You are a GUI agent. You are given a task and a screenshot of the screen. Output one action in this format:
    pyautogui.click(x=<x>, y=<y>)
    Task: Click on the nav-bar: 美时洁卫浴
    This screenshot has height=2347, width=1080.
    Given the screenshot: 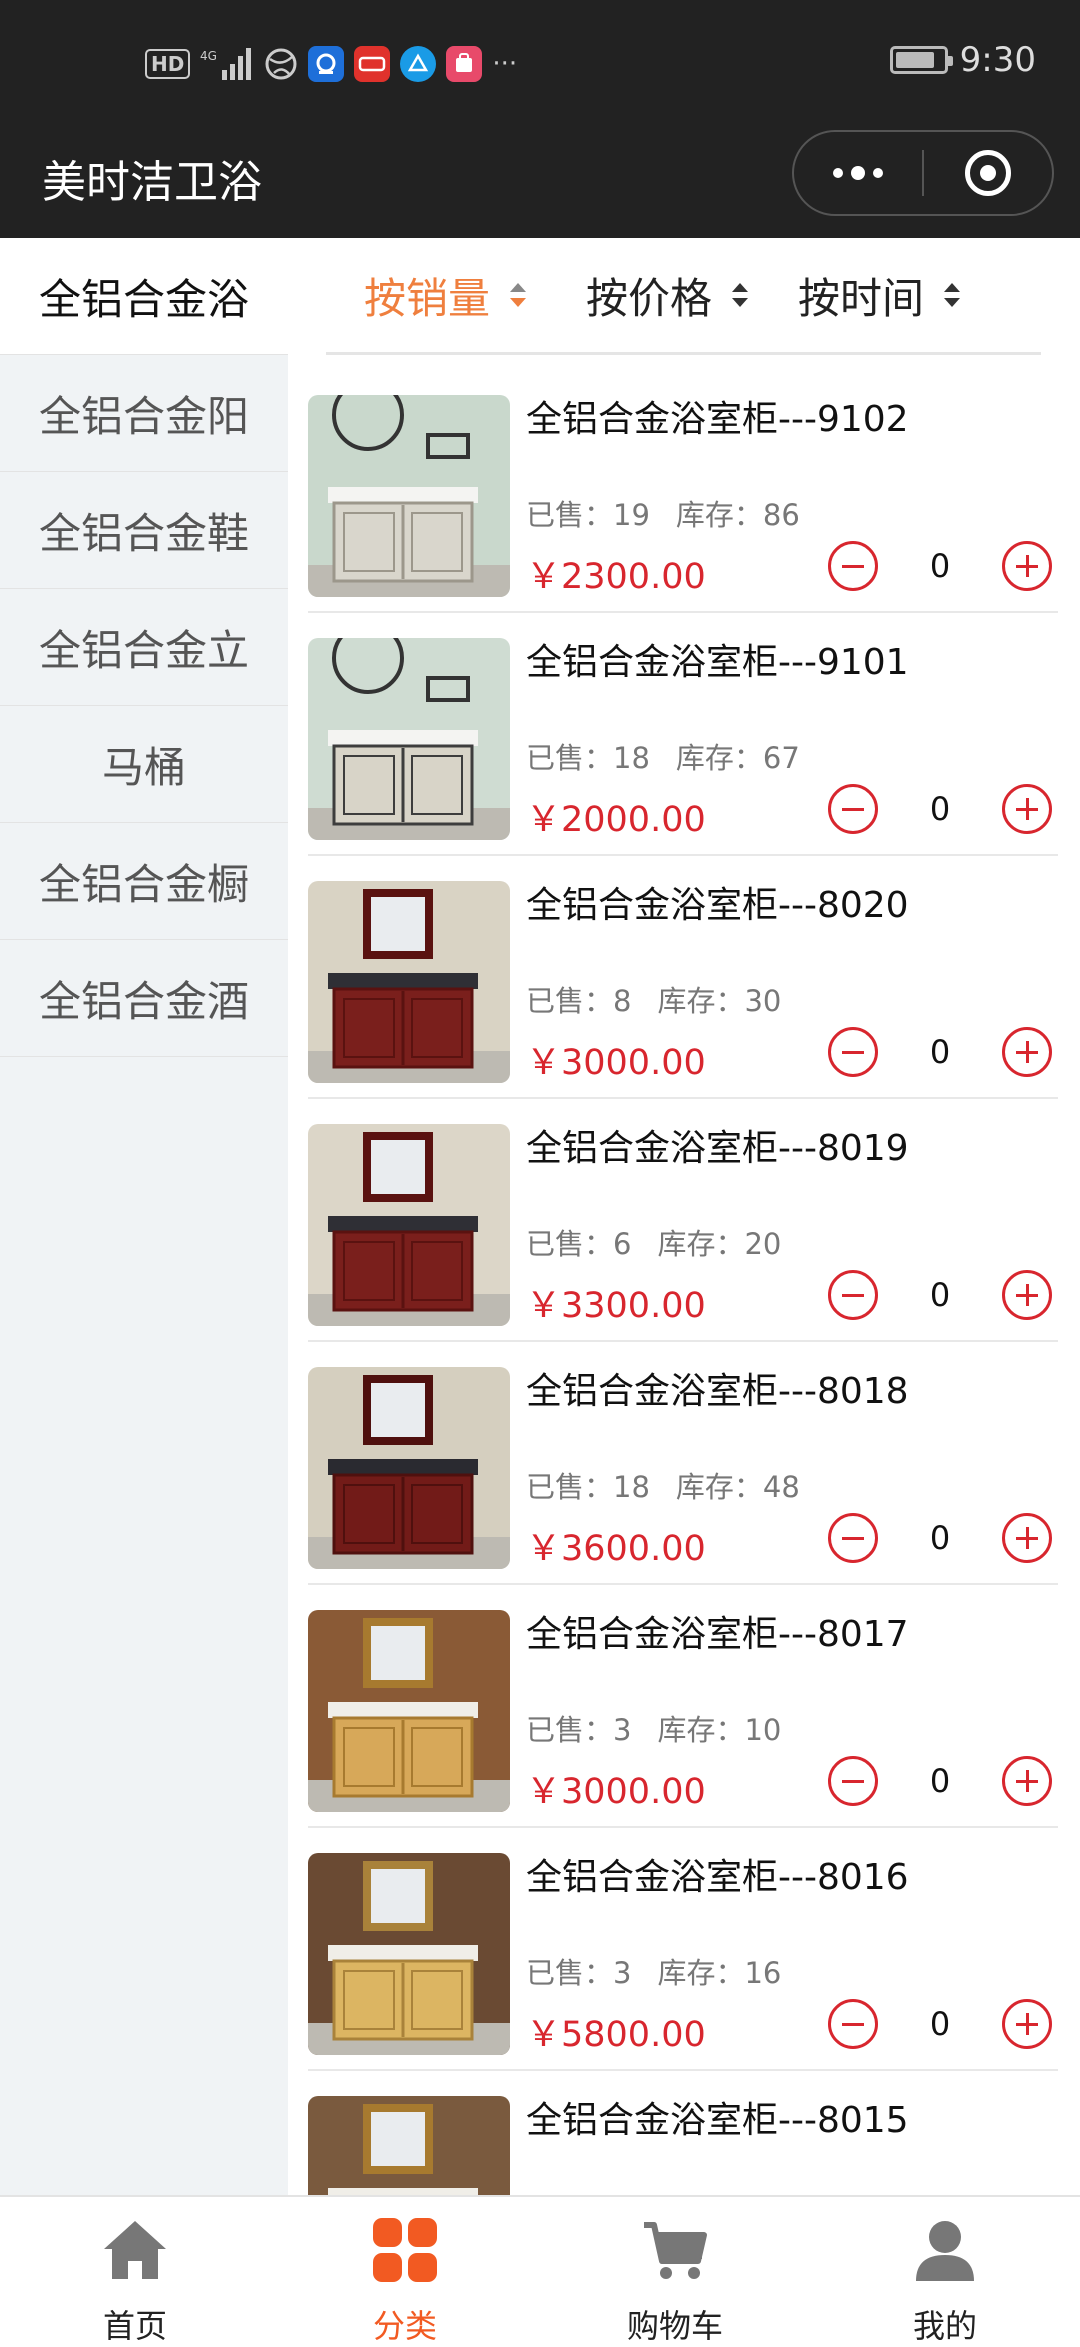 What is the action you would take?
    pyautogui.click(x=540, y=184)
    